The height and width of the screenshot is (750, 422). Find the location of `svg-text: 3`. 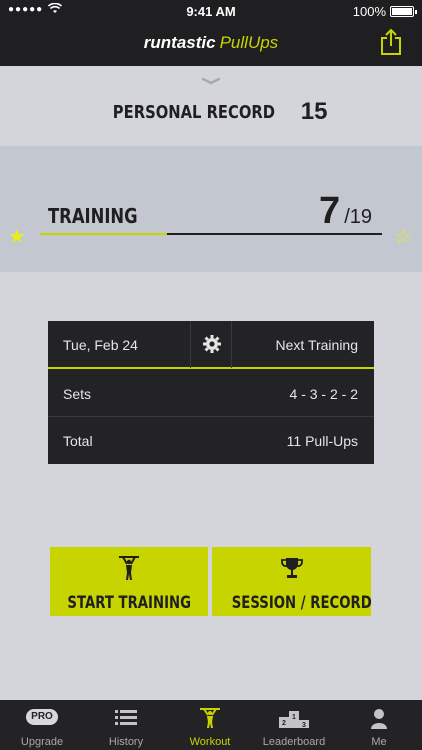

svg-text: 3 is located at coordinates (304, 725).